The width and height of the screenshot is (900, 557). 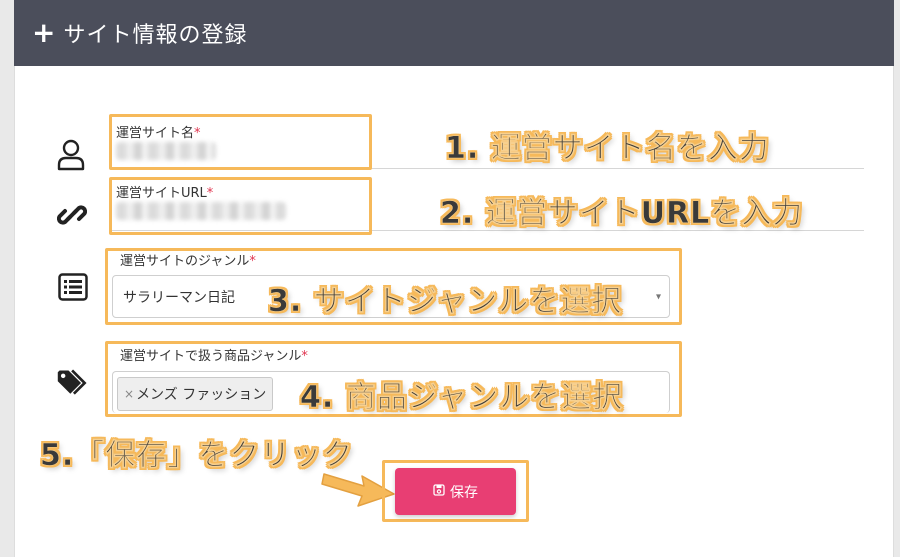 I want to click on link-icon, so click(x=72, y=215).